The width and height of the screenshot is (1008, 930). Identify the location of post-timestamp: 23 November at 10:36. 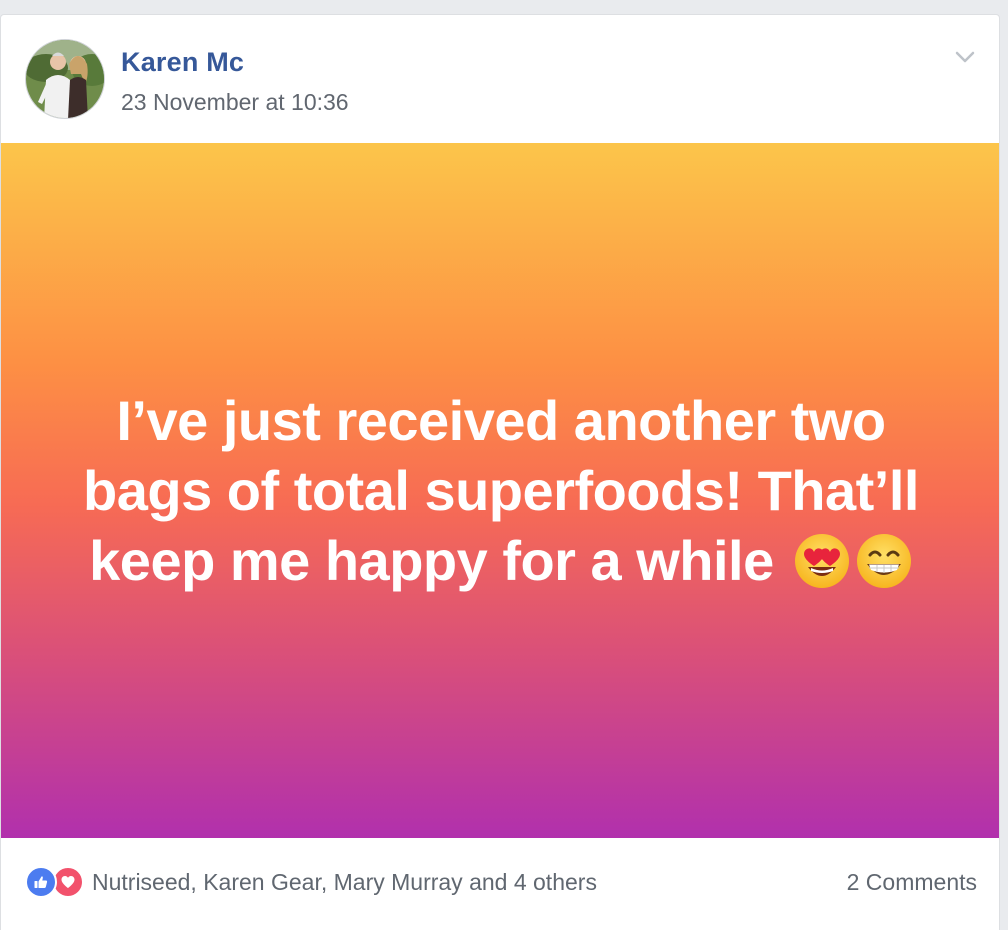
(235, 102).